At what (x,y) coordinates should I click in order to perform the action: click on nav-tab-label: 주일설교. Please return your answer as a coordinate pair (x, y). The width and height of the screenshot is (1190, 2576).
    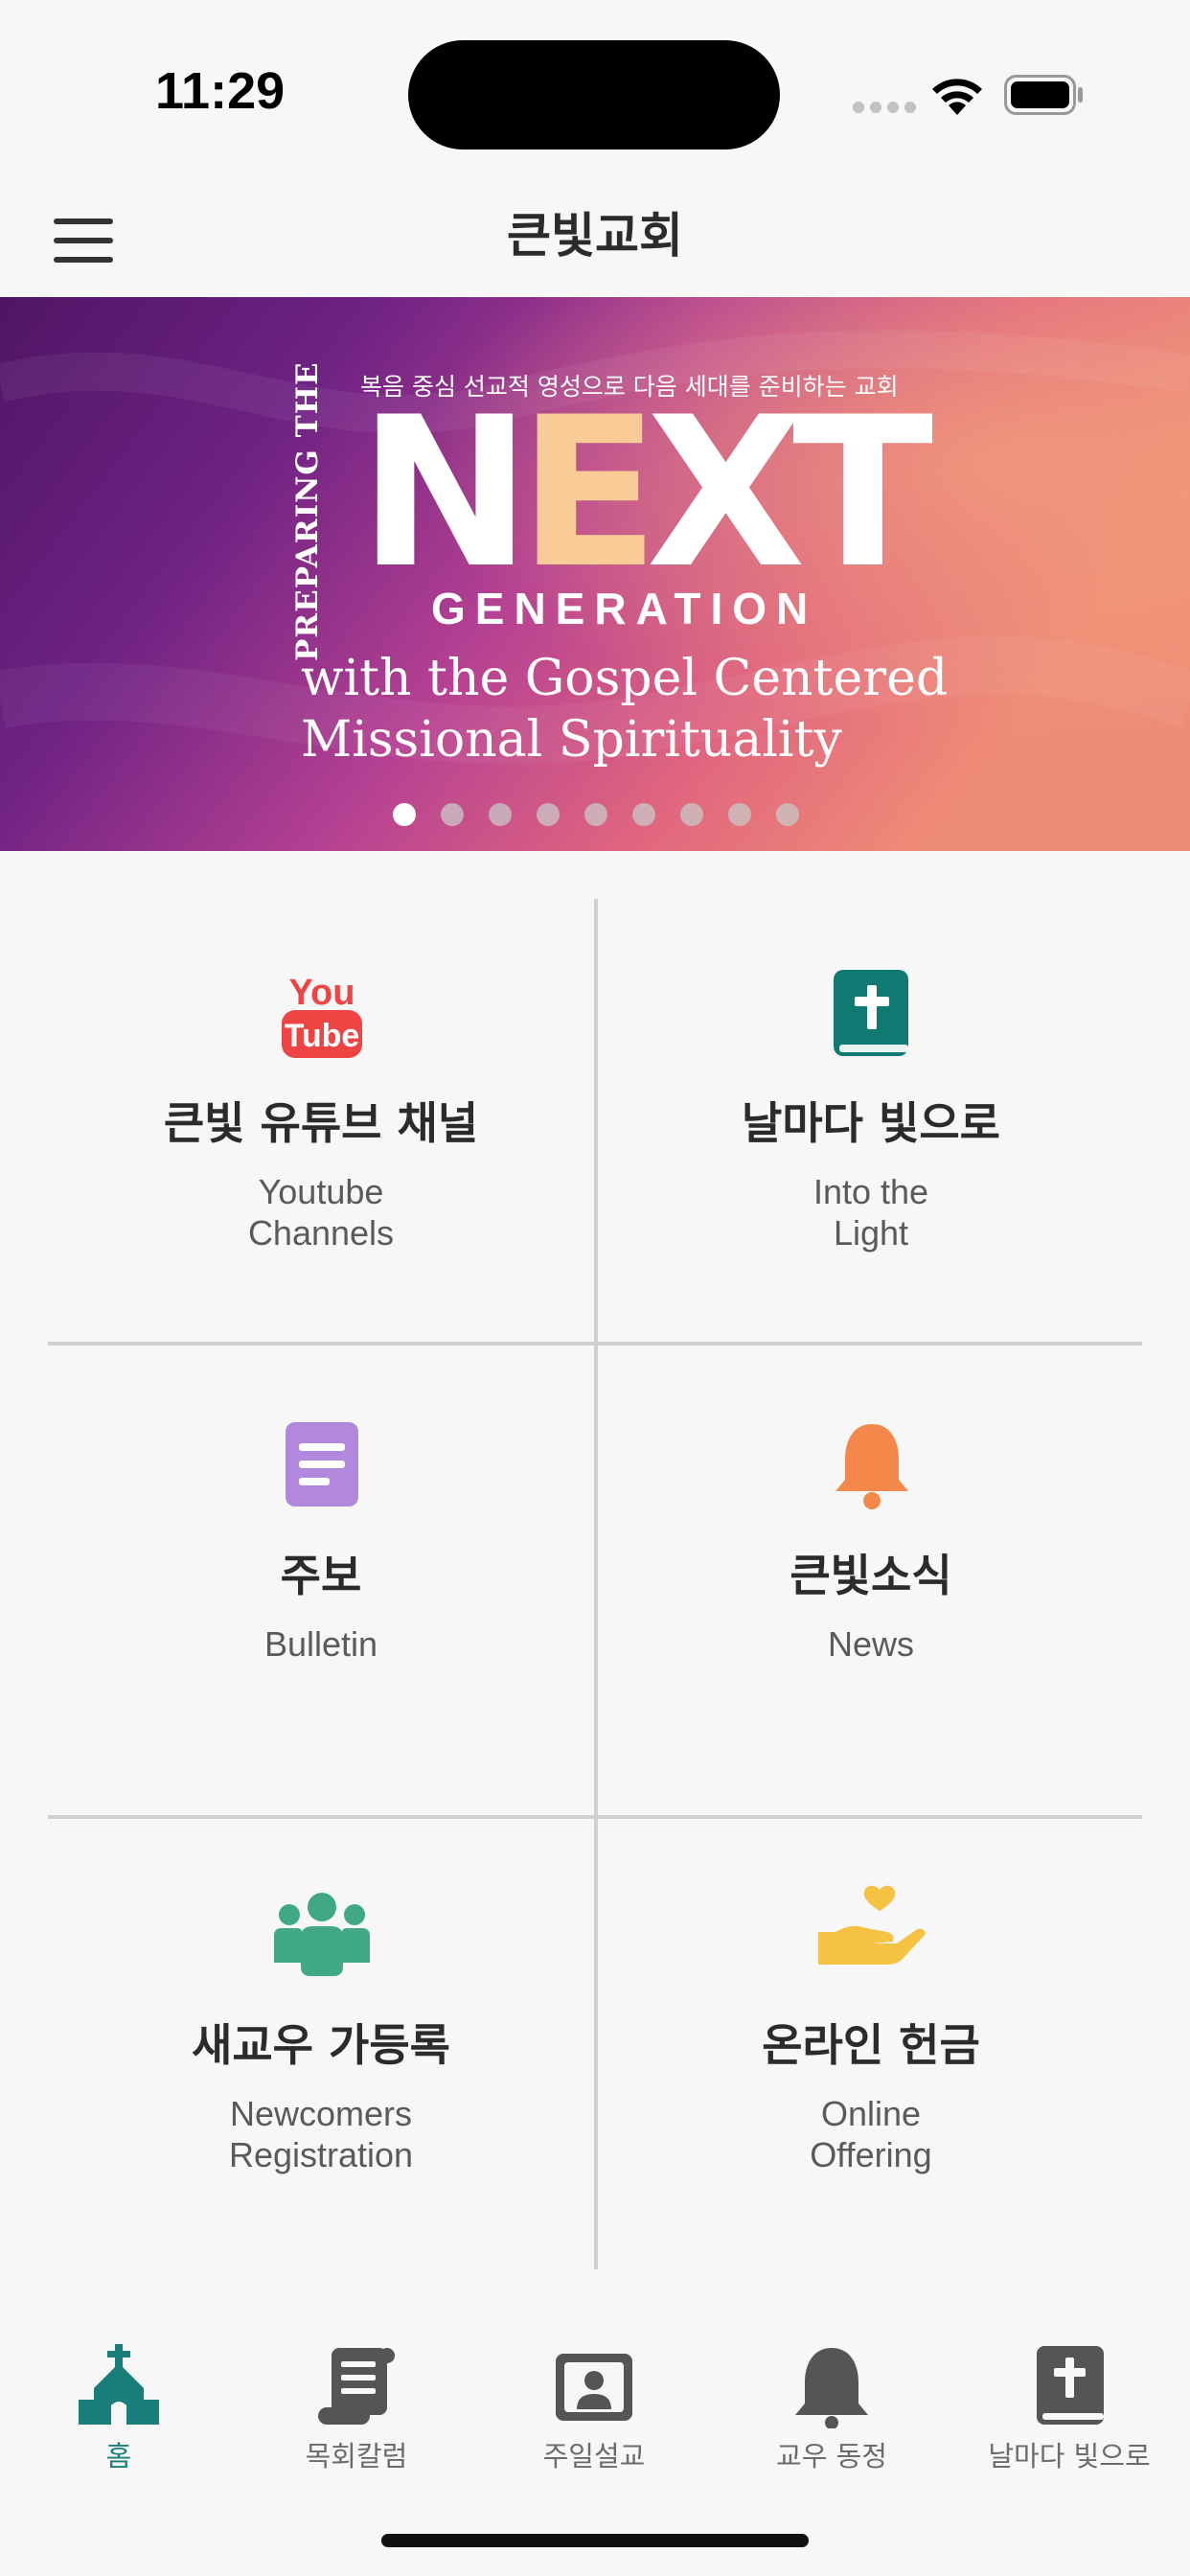
    Looking at the image, I should click on (594, 2456).